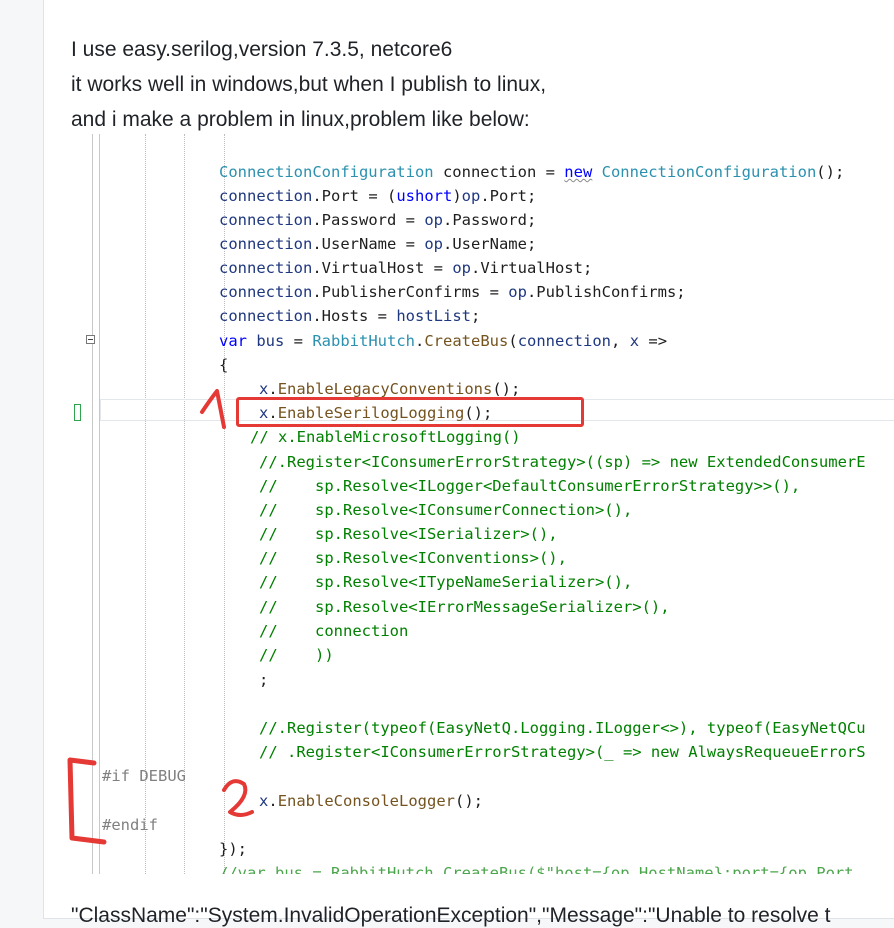 Image resolution: width=894 pixels, height=928 pixels. Describe the element at coordinates (87, 801) in the screenshot. I see `annotation-bracket` at that location.